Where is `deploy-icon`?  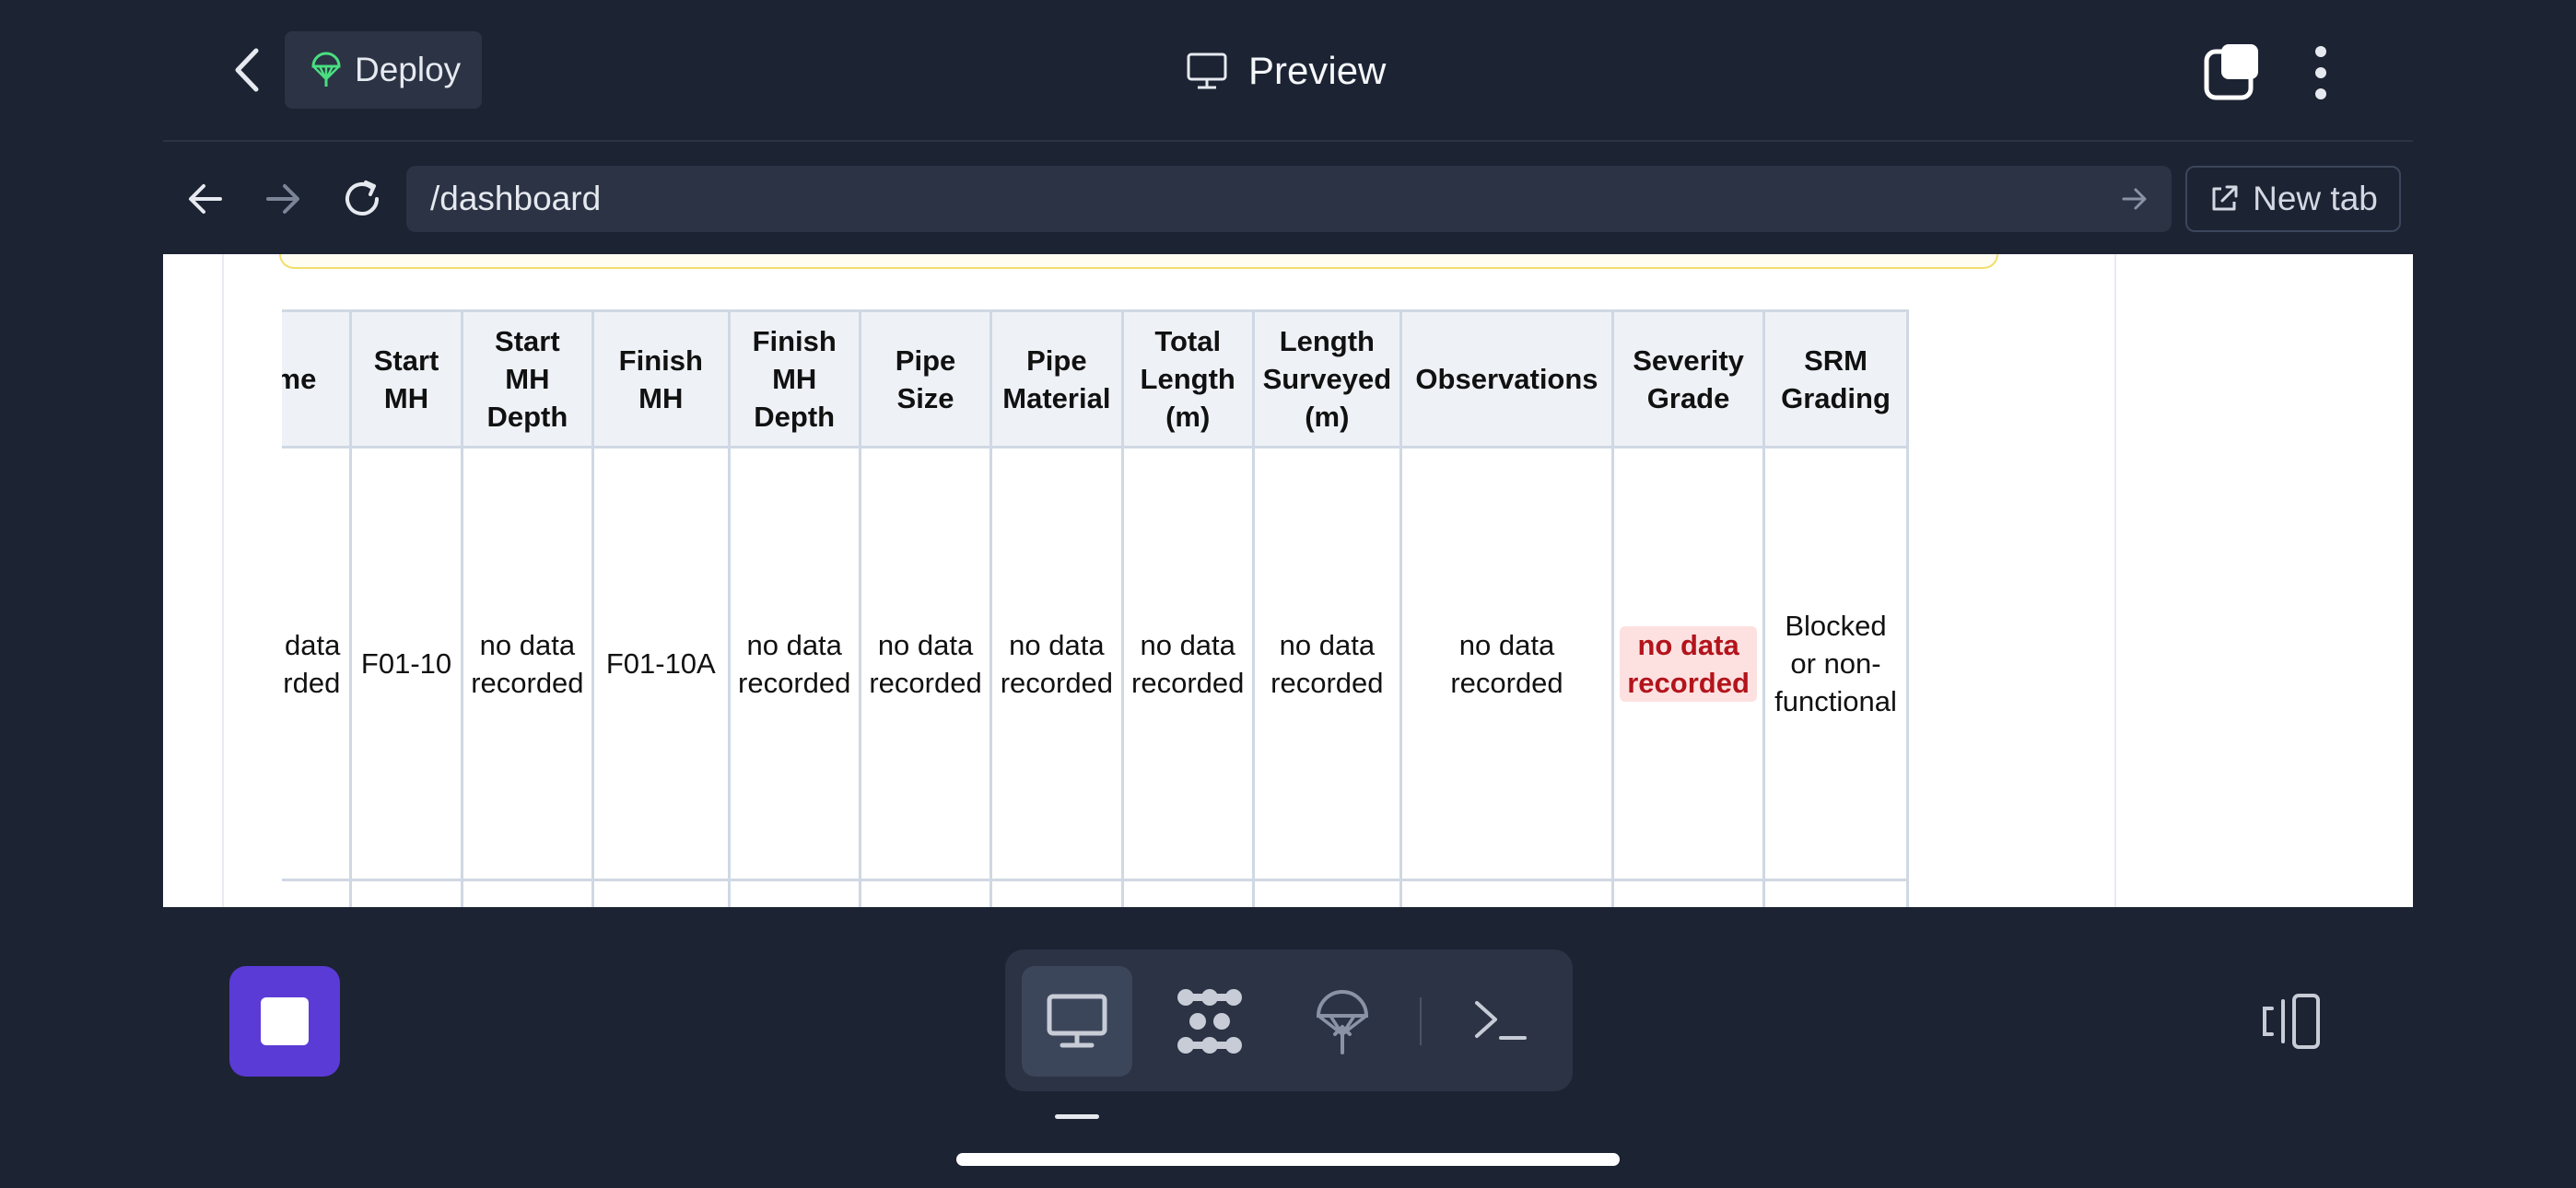 deploy-icon is located at coordinates (1342, 1022).